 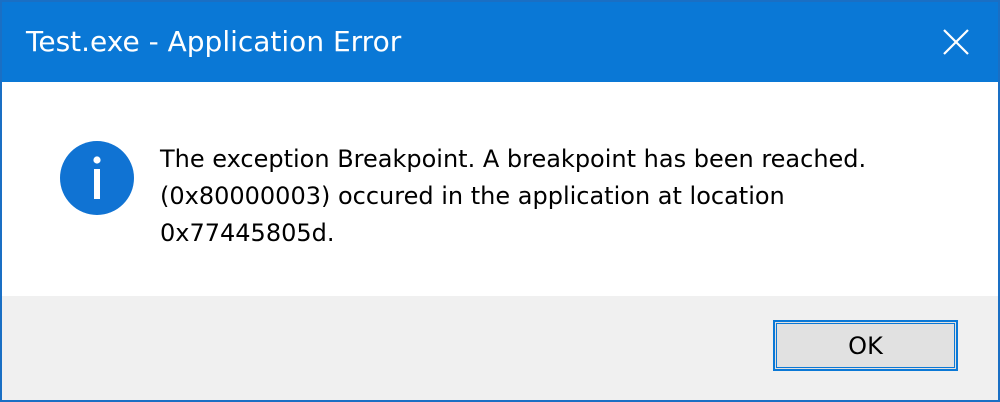 I want to click on info-icon, so click(x=97, y=178).